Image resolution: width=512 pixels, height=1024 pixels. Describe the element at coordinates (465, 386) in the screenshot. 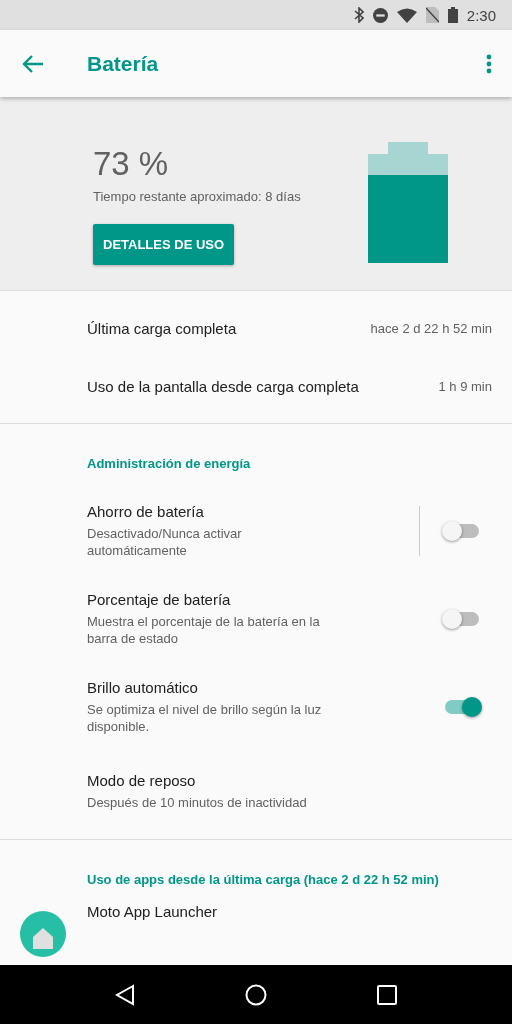

I see `summary-value: 1 h 9 min` at that location.